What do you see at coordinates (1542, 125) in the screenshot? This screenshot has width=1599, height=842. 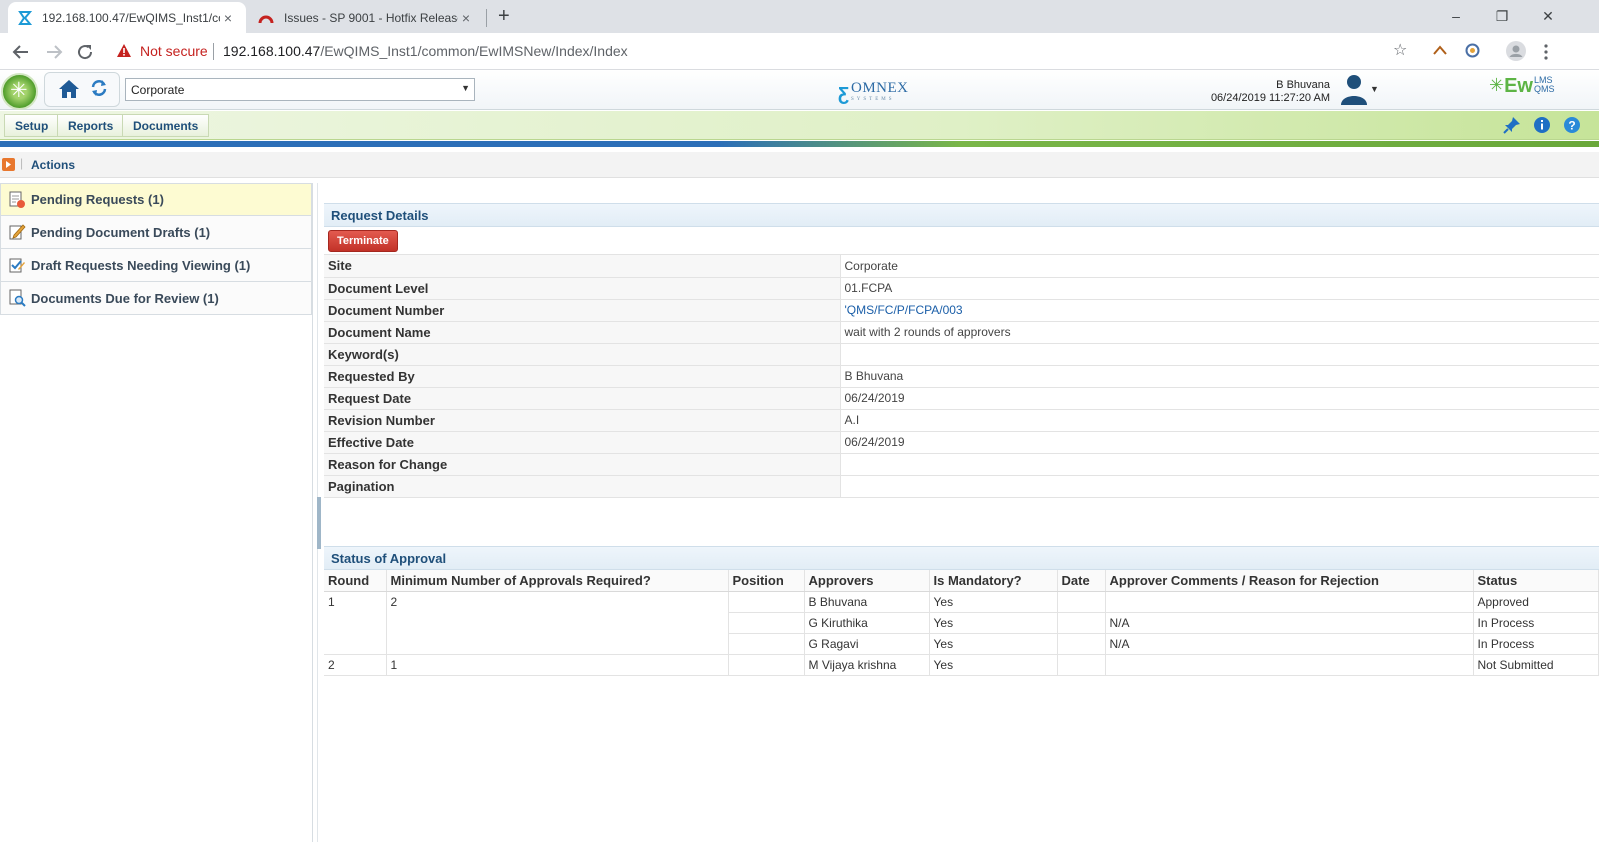 I see `info-icon` at bounding box center [1542, 125].